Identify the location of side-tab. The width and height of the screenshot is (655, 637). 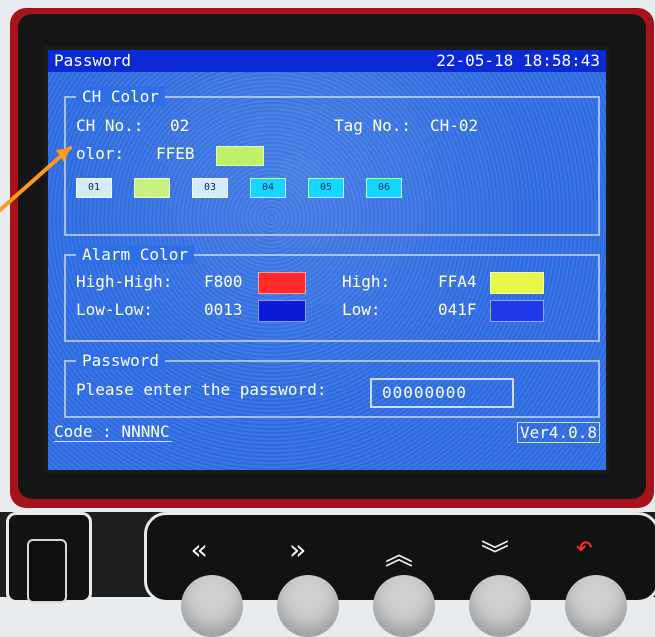
(49, 557).